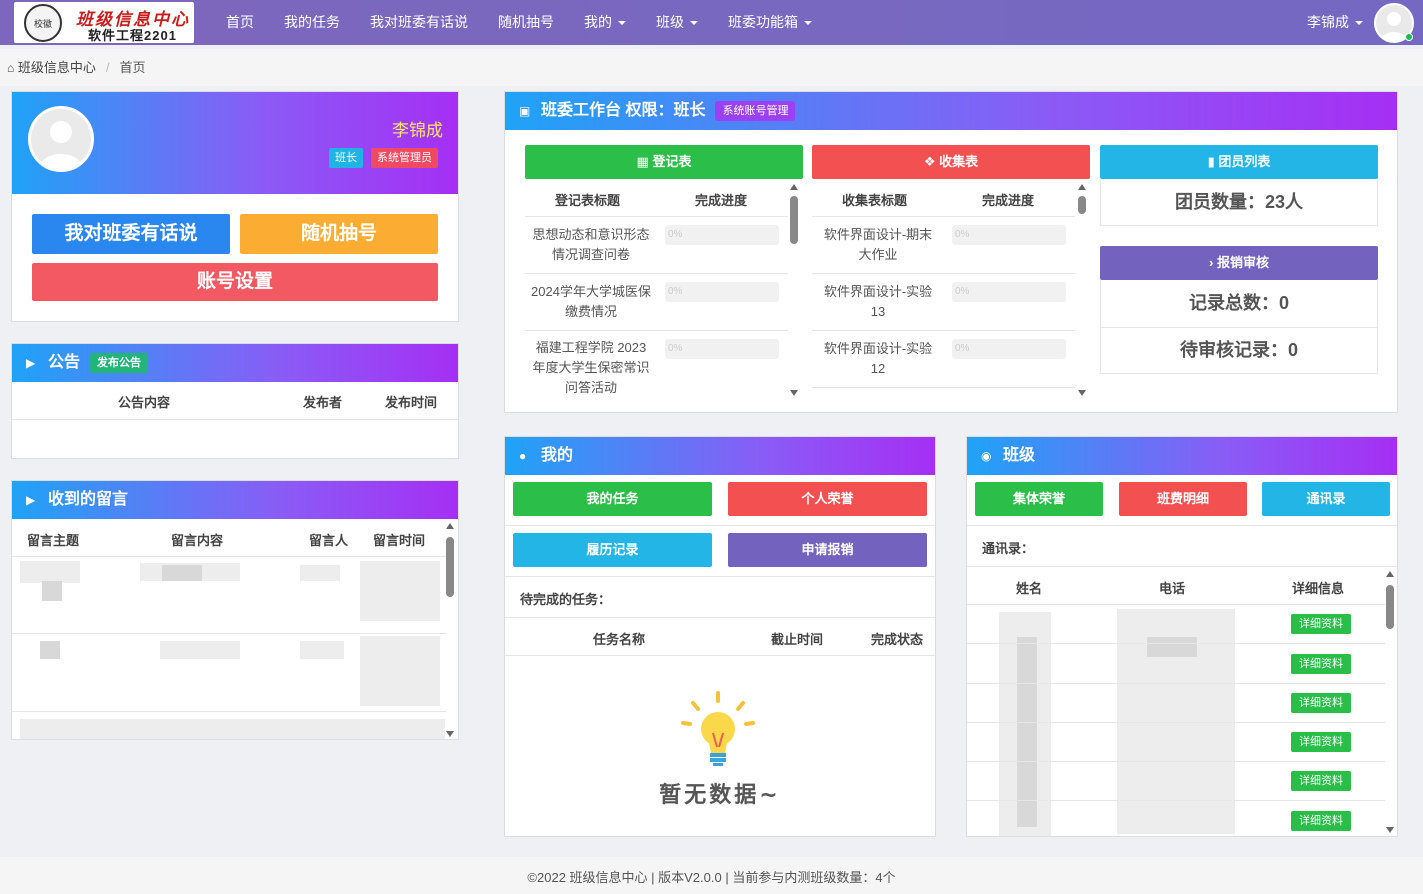  I want to click on window-icon: ▣, so click(525, 111).